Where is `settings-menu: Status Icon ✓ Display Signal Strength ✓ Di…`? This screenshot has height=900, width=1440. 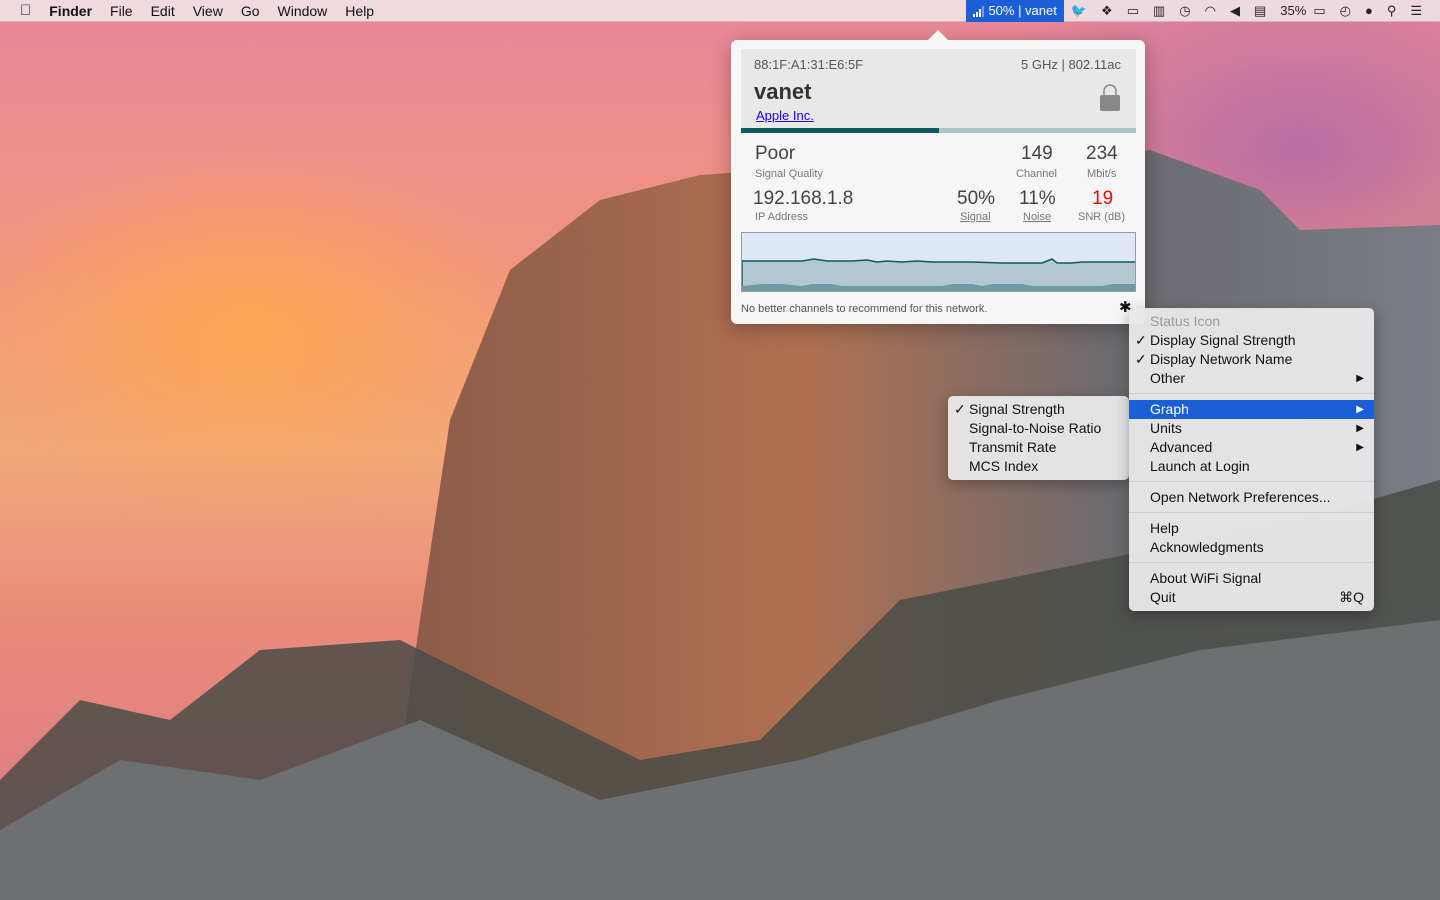 settings-menu: Status Icon ✓ Display Signal Strength ✓ Di… is located at coordinates (1251, 459).